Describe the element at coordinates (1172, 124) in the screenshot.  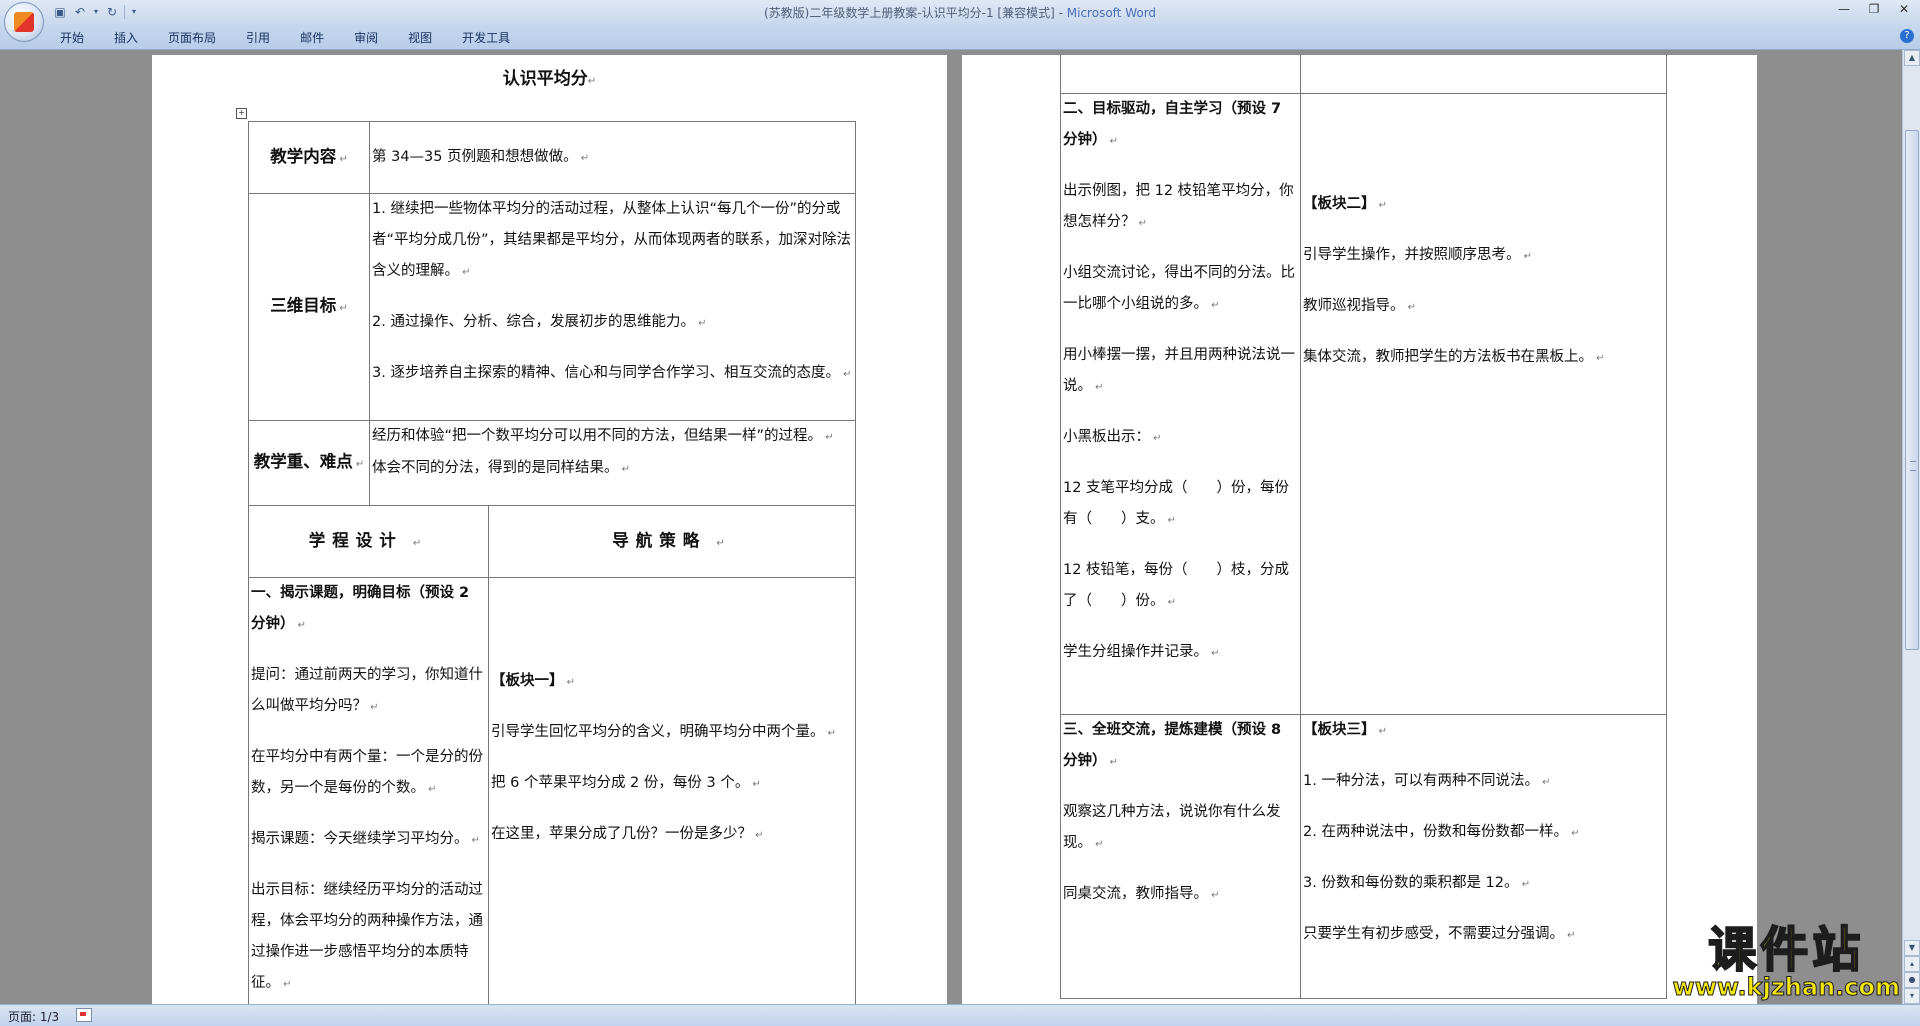
I see `section2-heading: 二、目标驱动，自主学习（预设 7 分钟） ↵` at that location.